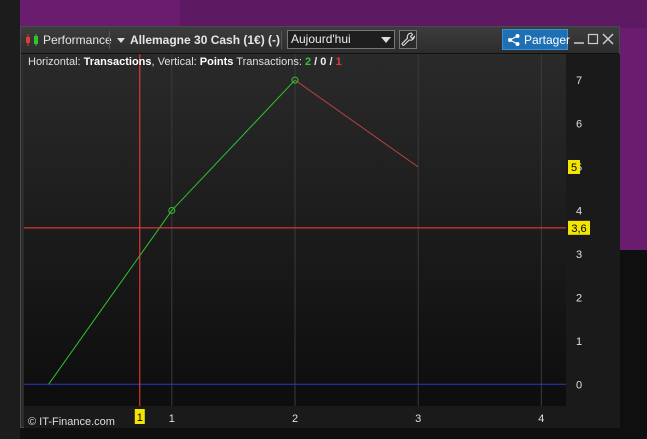 The height and width of the screenshot is (439, 647). What do you see at coordinates (579, 255) in the screenshot?
I see `y-tick-label: 3` at bounding box center [579, 255].